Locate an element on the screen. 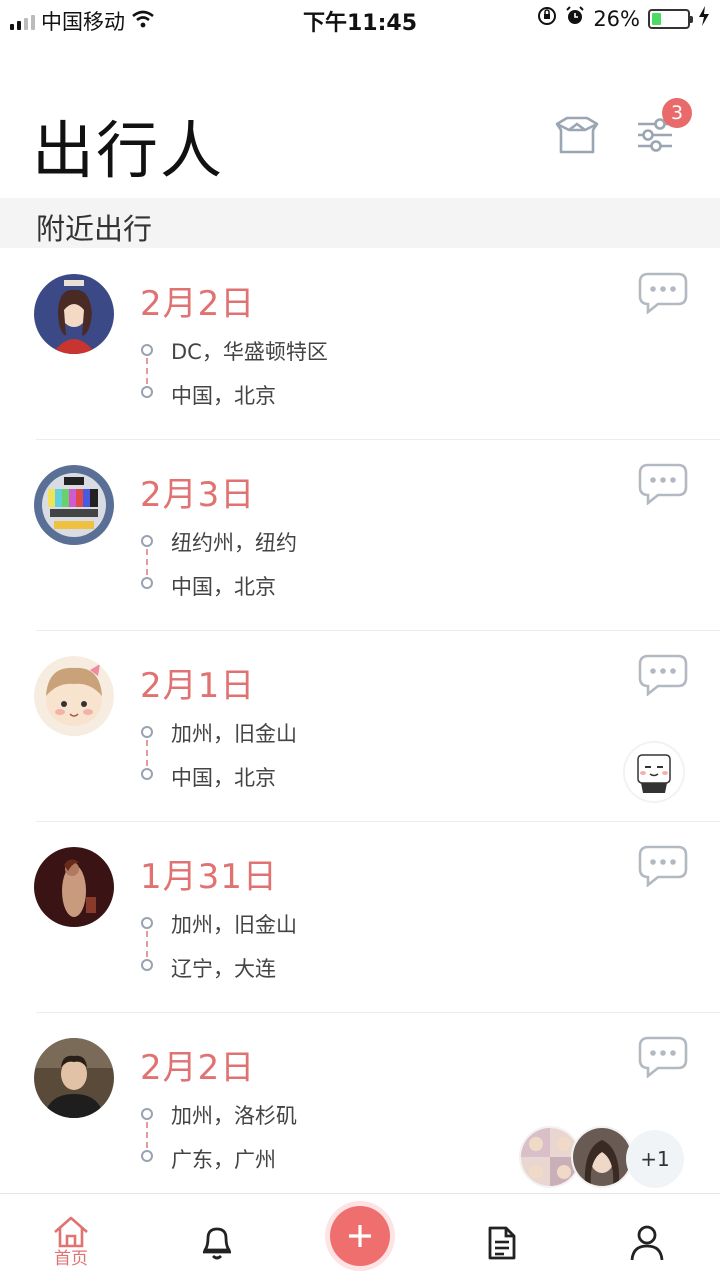  profile-icon is located at coordinates (647, 1243).